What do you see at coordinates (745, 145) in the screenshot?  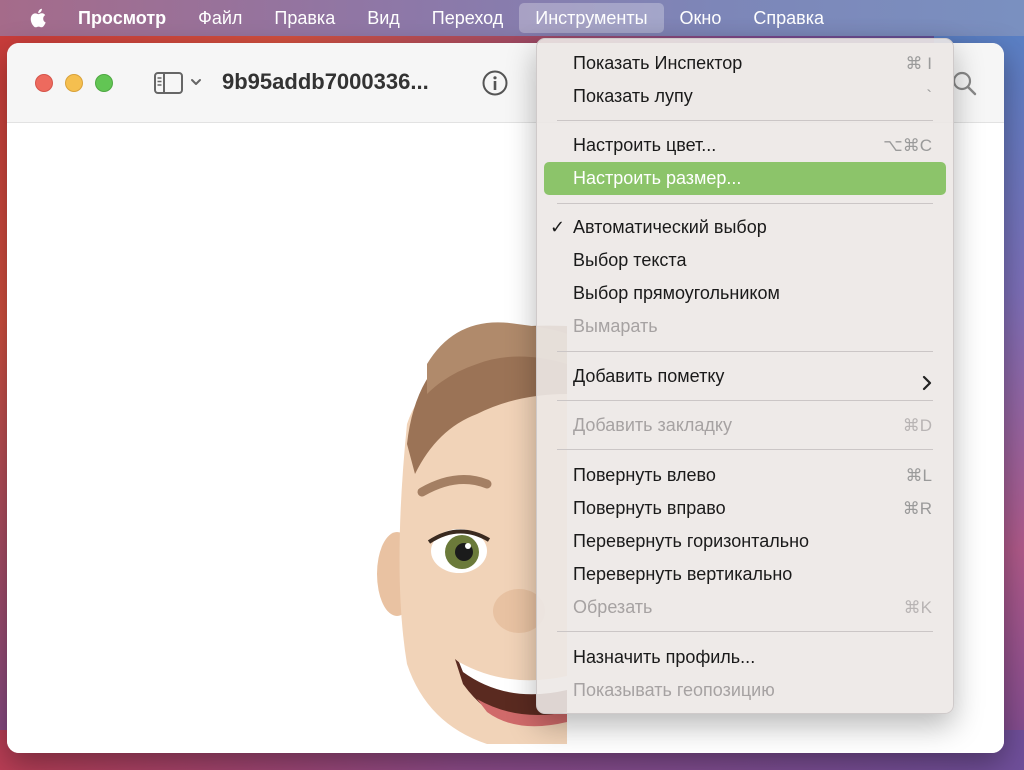 I see `menu-item-adjust-color: Настроить цвет... ⌥⌘C` at bounding box center [745, 145].